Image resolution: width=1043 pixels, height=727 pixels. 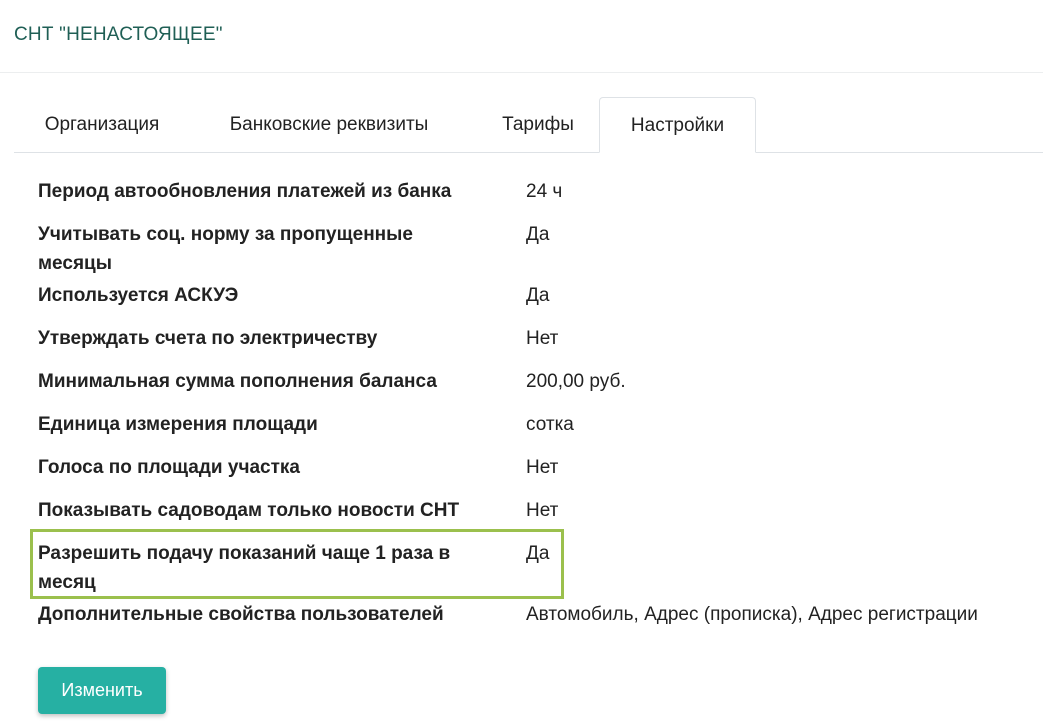 I want to click on tab-label: Настройки, so click(x=677, y=125).